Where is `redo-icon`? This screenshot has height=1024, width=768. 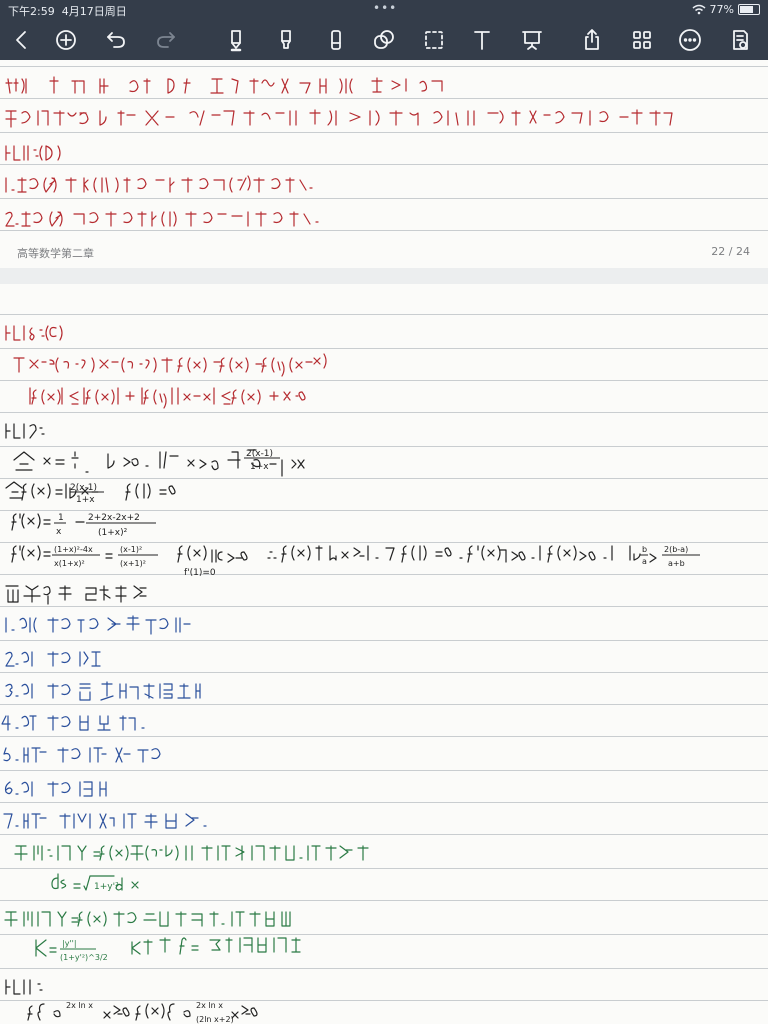
redo-icon is located at coordinates (166, 40).